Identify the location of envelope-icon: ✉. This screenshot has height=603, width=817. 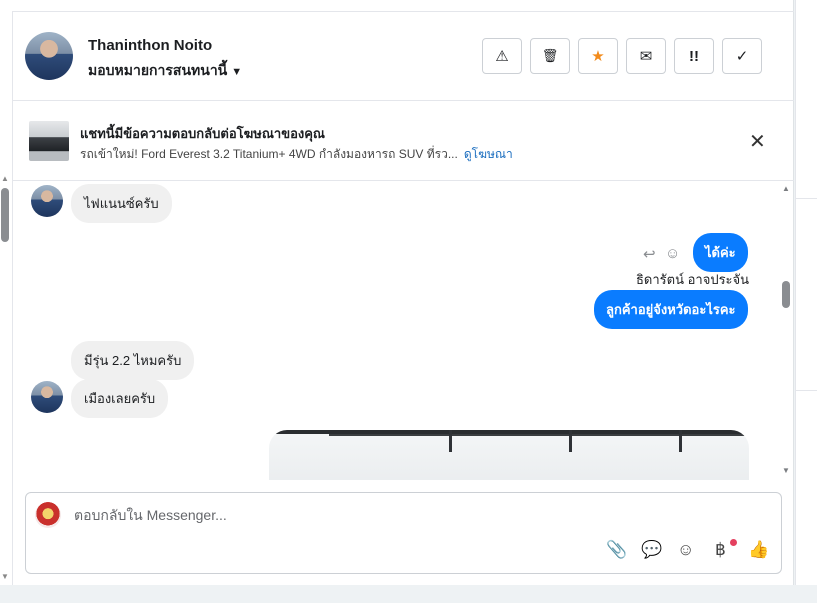
(646, 56).